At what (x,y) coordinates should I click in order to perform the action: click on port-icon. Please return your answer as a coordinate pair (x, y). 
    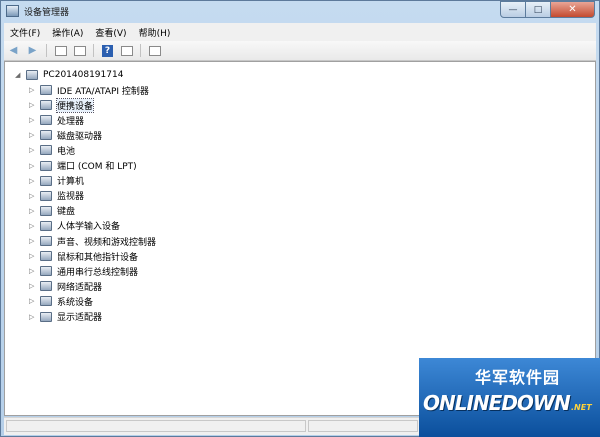
    Looking at the image, I should click on (46, 165).